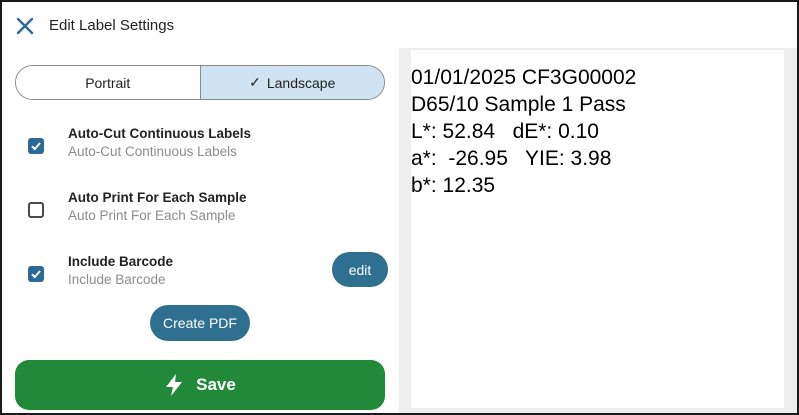 The width and height of the screenshot is (799, 415). Describe the element at coordinates (255, 82) in the screenshot. I see `check-icon: ✓` at that location.